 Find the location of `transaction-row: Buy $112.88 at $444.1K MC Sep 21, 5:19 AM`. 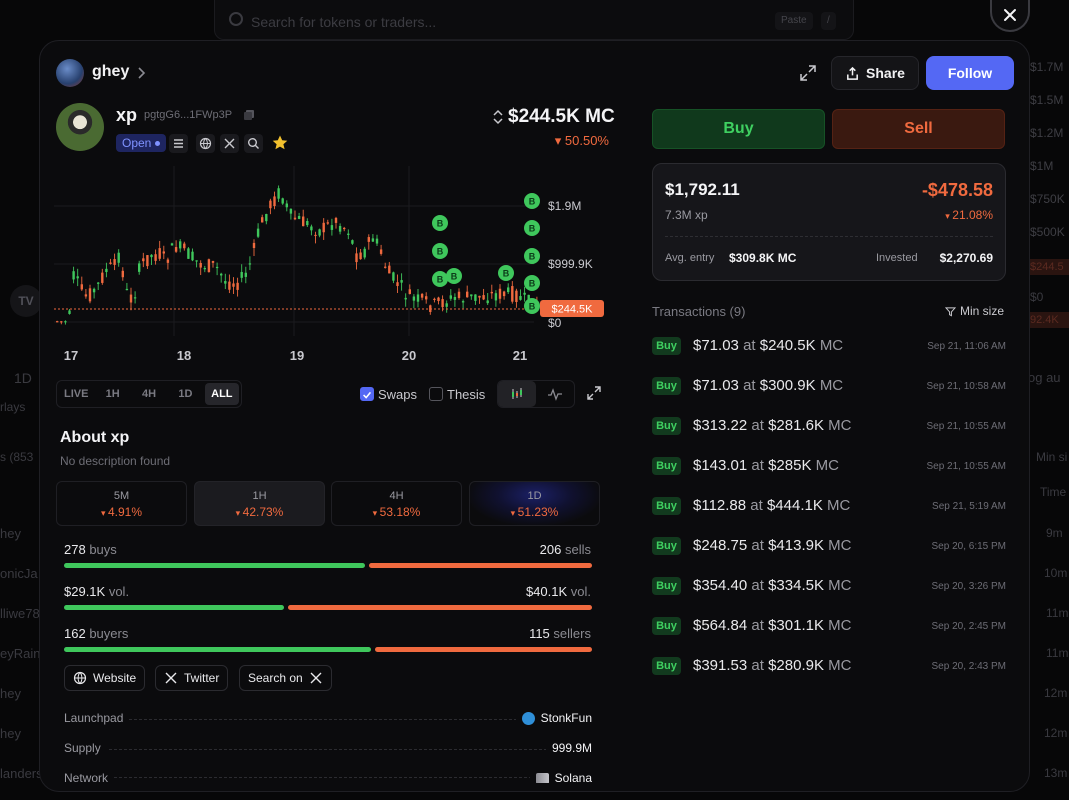

transaction-row: Buy $112.88 at $444.1K MC Sep 21, 5:19 AM is located at coordinates (829, 506).